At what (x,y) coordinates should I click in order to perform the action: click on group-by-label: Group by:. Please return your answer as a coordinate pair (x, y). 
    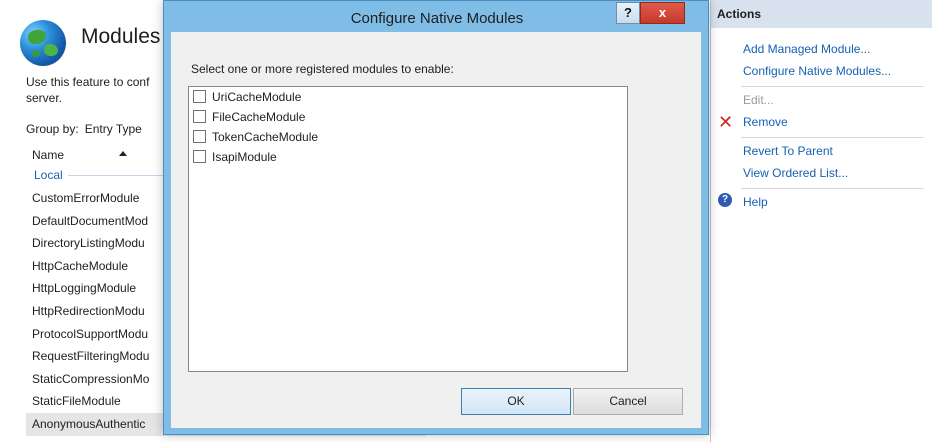
    Looking at the image, I should click on (52, 129).